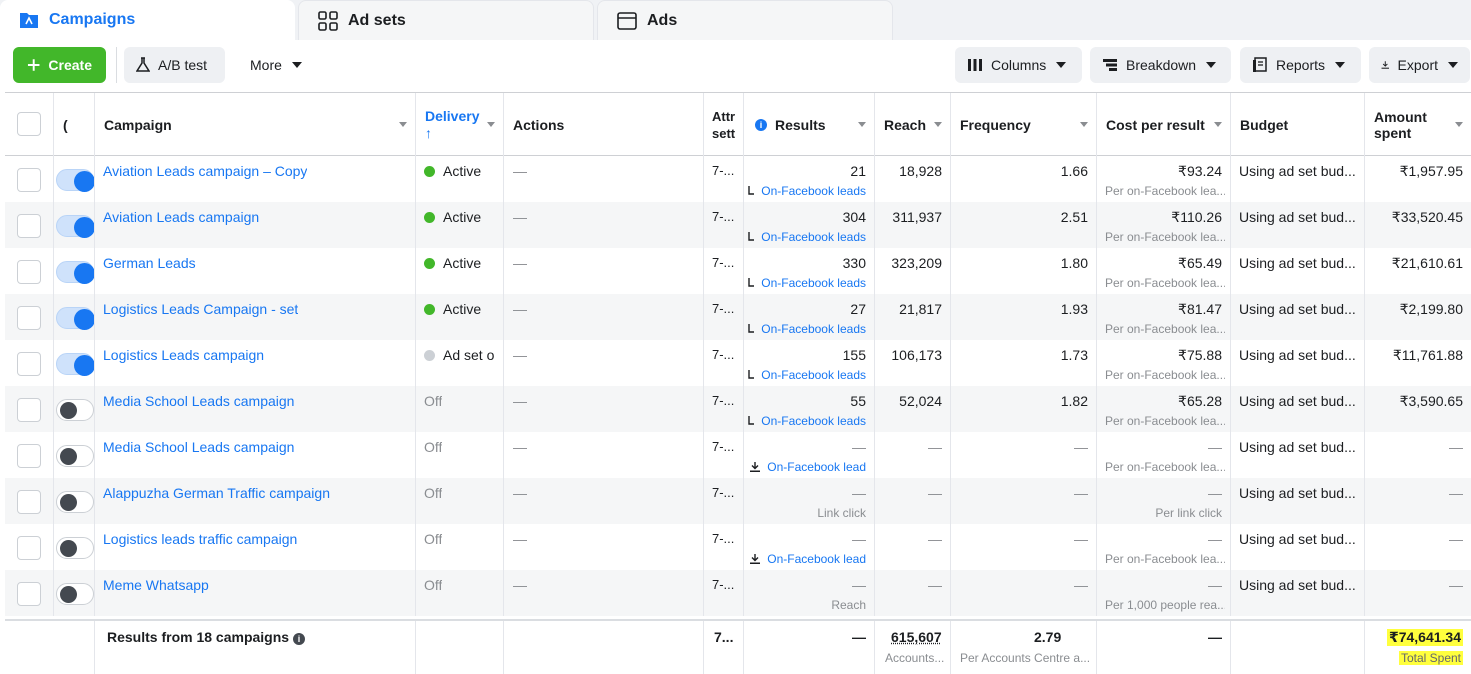 The width and height of the screenshot is (1471, 674). What do you see at coordinates (1023, 124) in the screenshot?
I see `header-frequency: Frequency` at bounding box center [1023, 124].